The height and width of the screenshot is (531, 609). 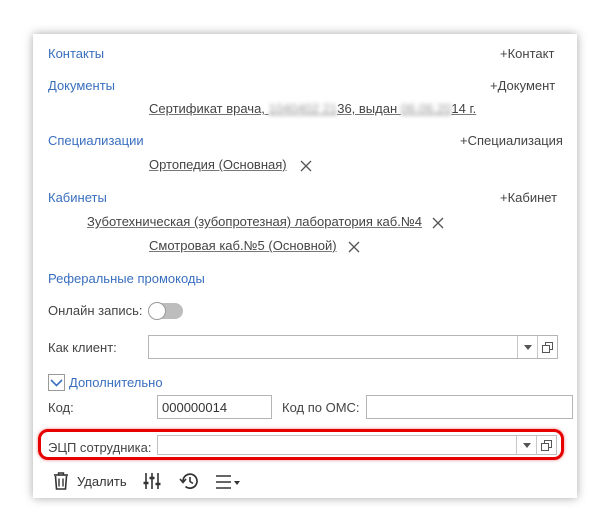 I want to click on online-booking-toggle, so click(x=165, y=311).